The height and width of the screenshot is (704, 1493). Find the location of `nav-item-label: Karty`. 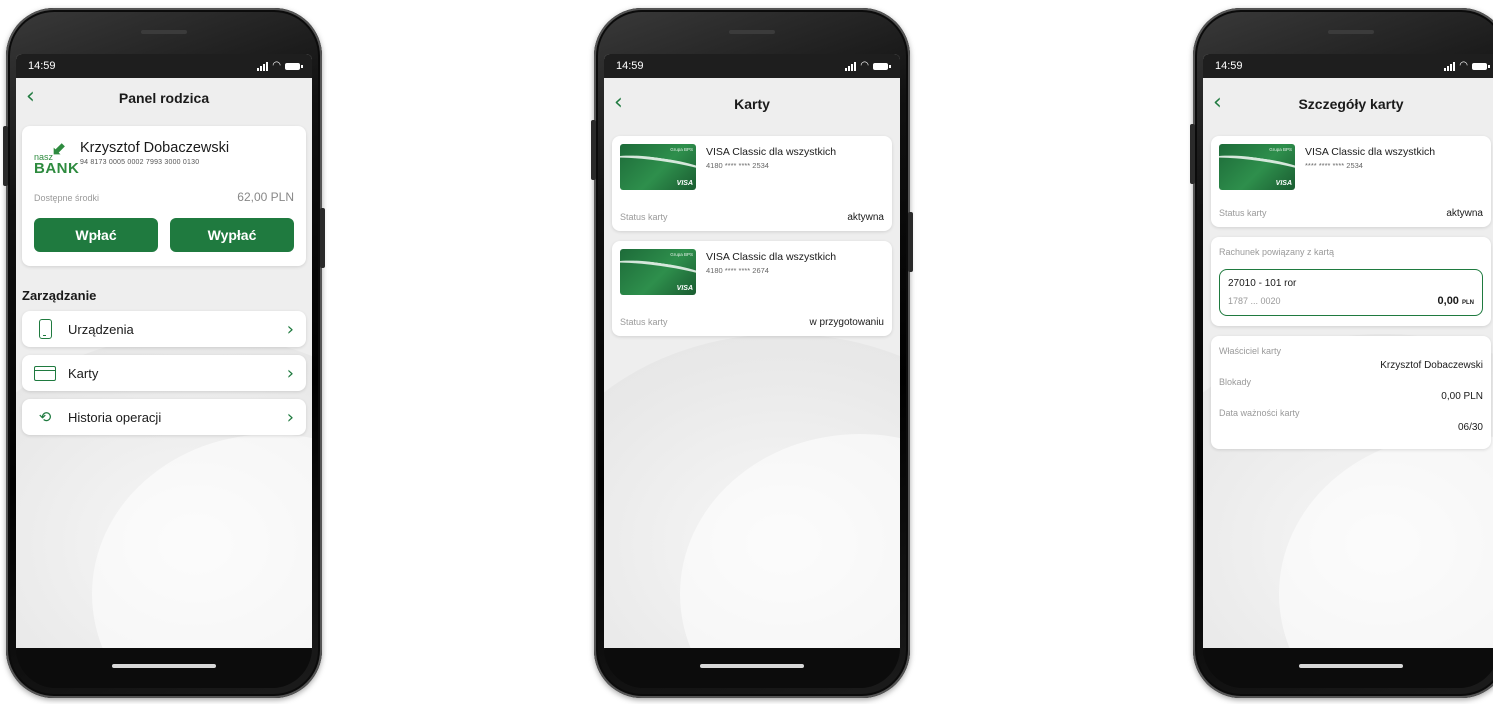

nav-item-label: Karty is located at coordinates (83, 373).